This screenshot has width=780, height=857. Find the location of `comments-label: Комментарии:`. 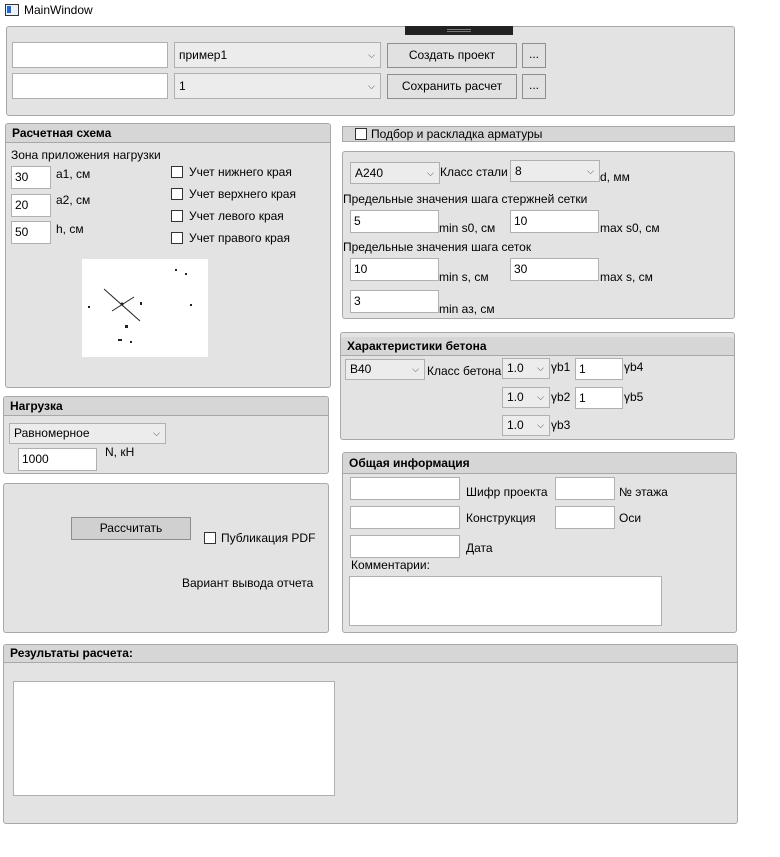

comments-label: Комментарии: is located at coordinates (390, 565).